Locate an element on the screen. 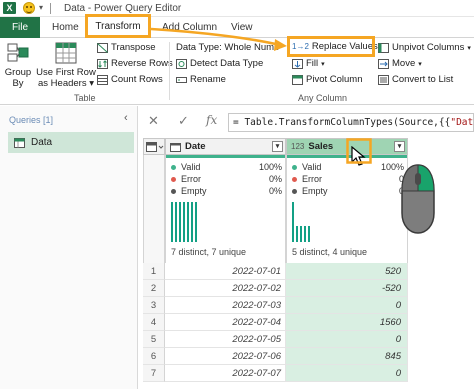  table-cell-sales: 845 is located at coordinates (347, 356).